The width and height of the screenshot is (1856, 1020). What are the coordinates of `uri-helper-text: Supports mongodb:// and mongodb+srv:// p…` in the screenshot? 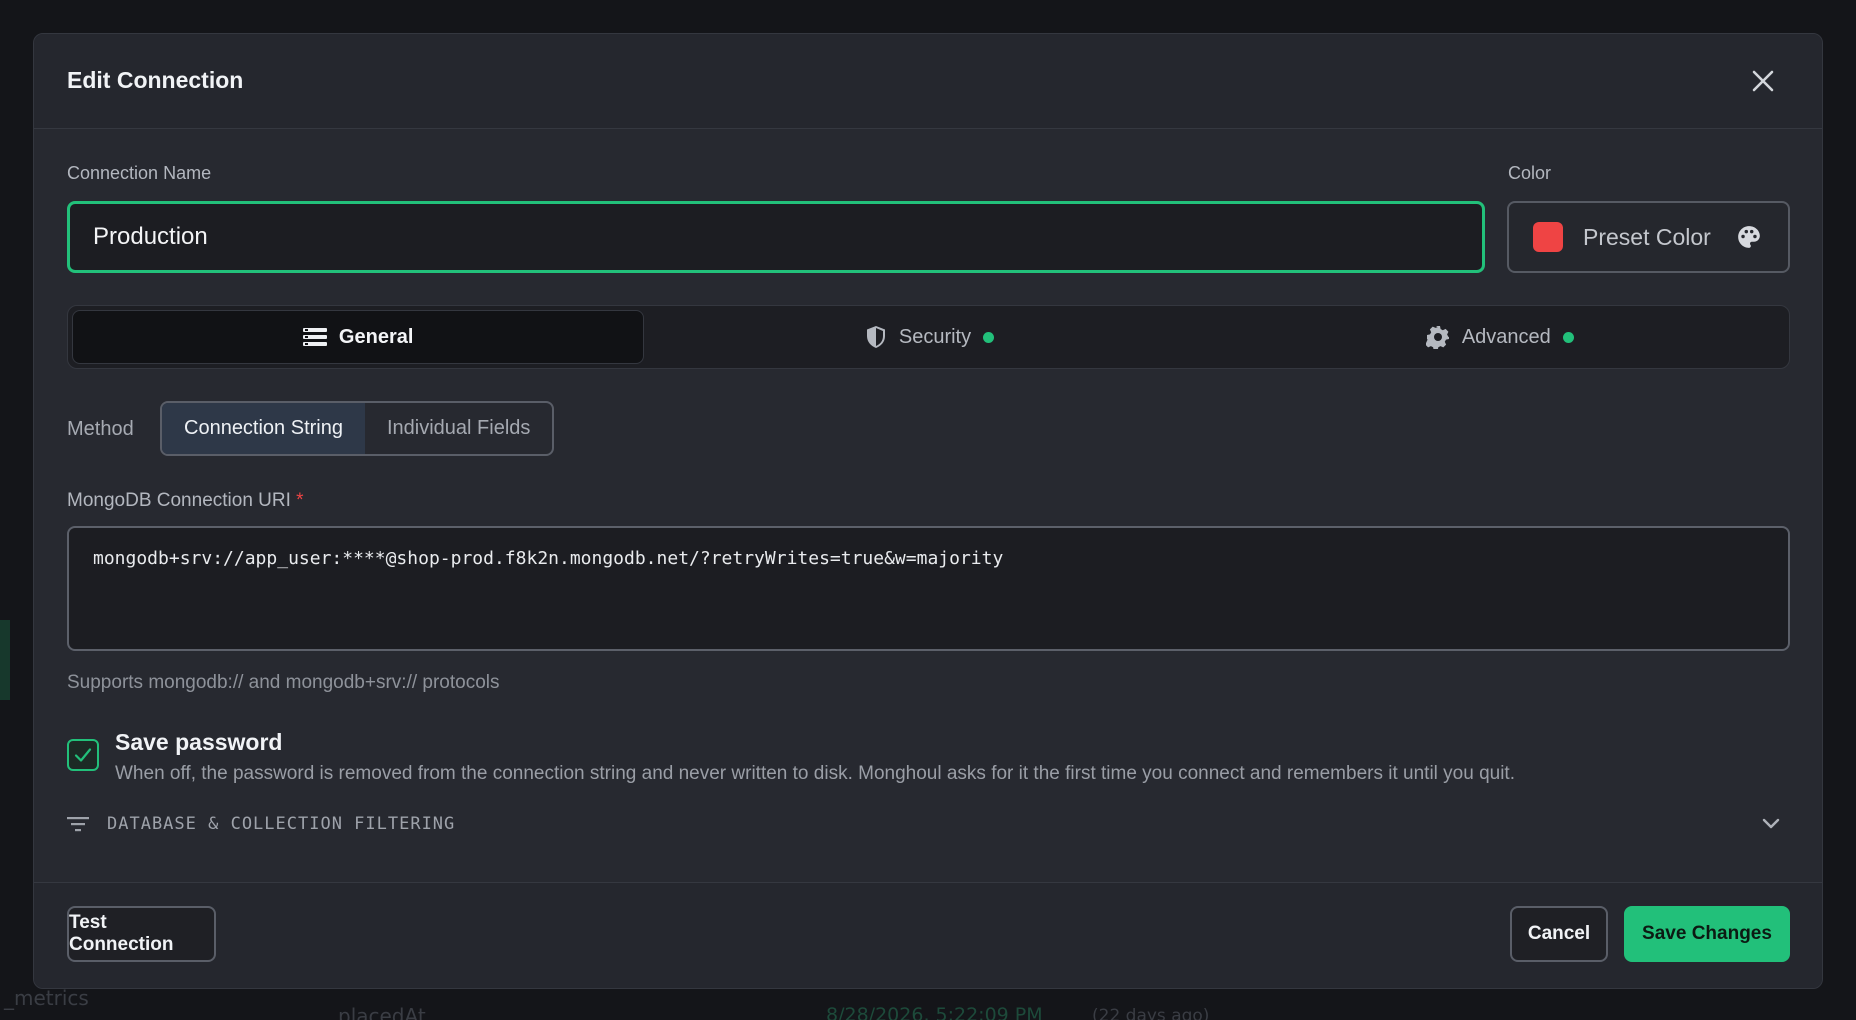 It's located at (283, 682).